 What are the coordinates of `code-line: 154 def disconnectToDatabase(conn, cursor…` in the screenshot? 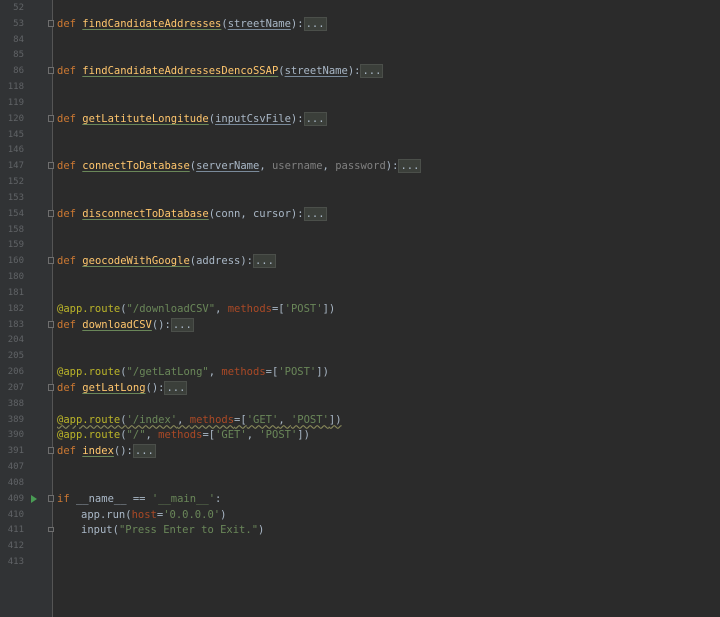 It's located at (360, 214).